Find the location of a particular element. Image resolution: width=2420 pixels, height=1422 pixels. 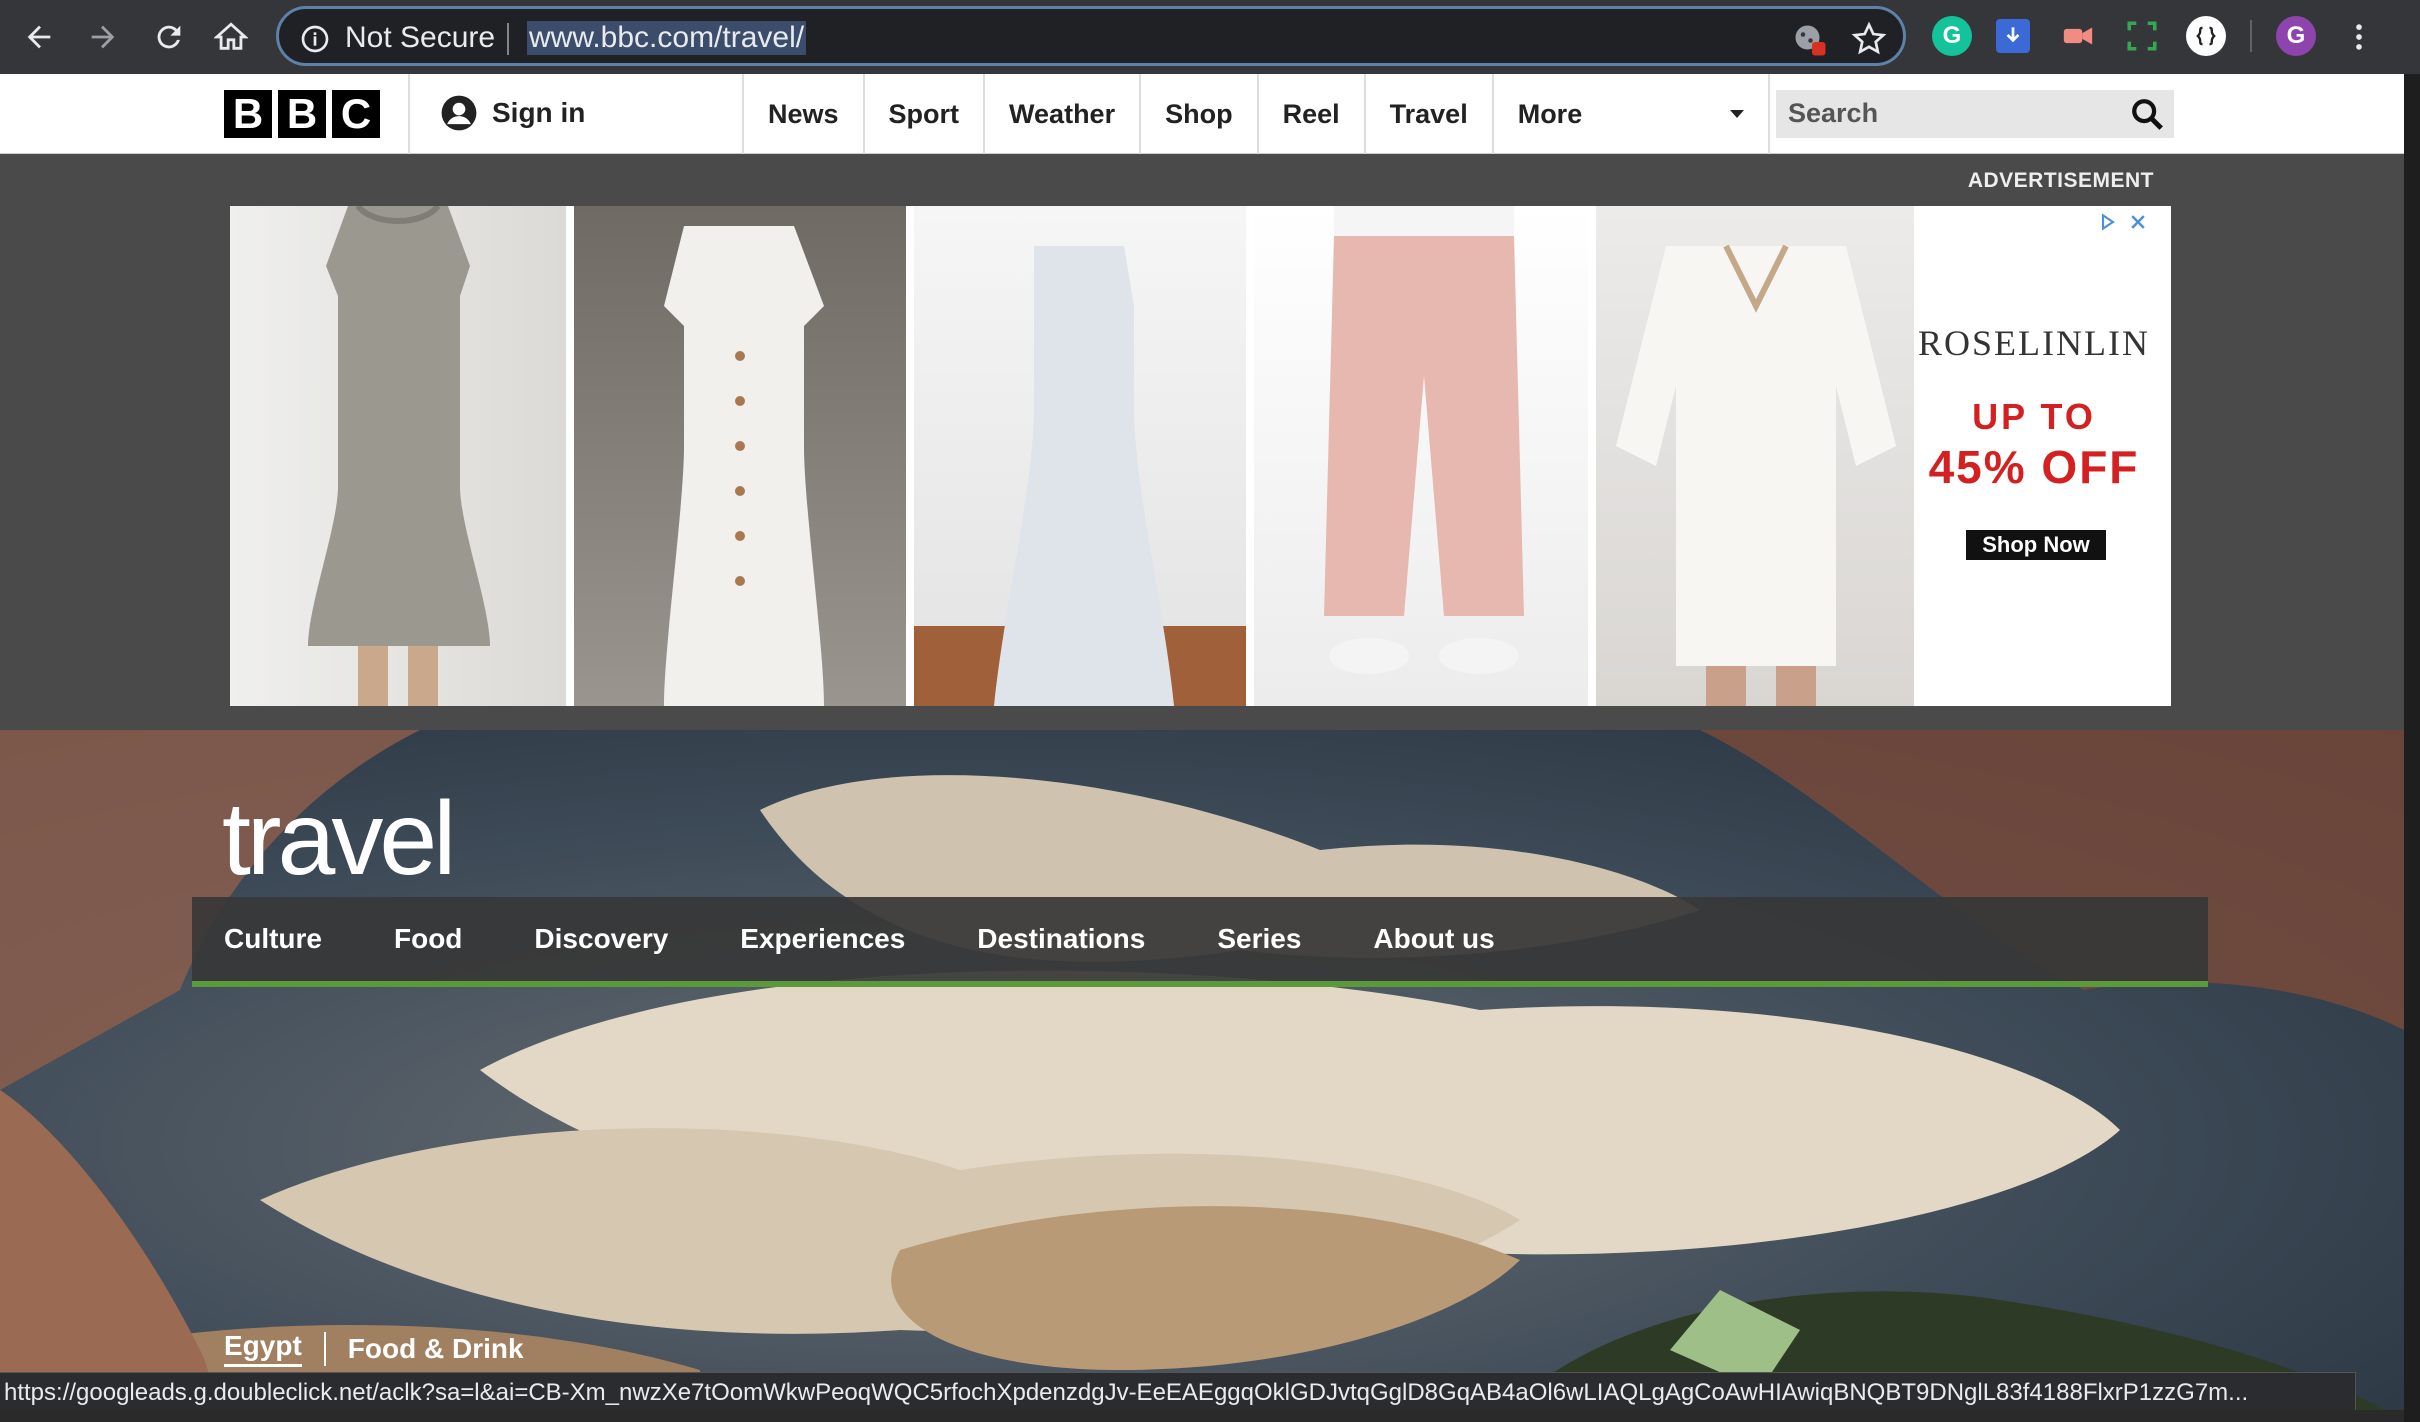

kebab-menu-icon is located at coordinates (2359, 37).